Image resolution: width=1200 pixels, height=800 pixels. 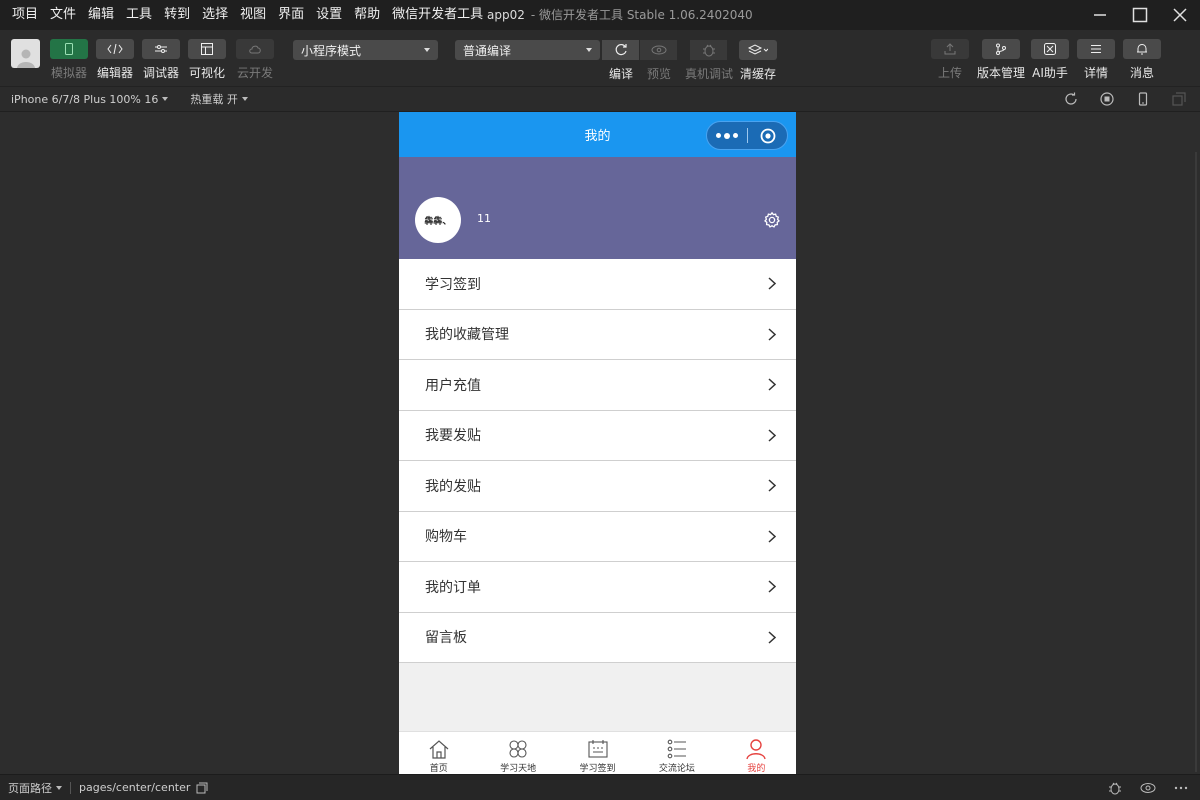 I want to click on minimize-button, so click(x=1100, y=15).